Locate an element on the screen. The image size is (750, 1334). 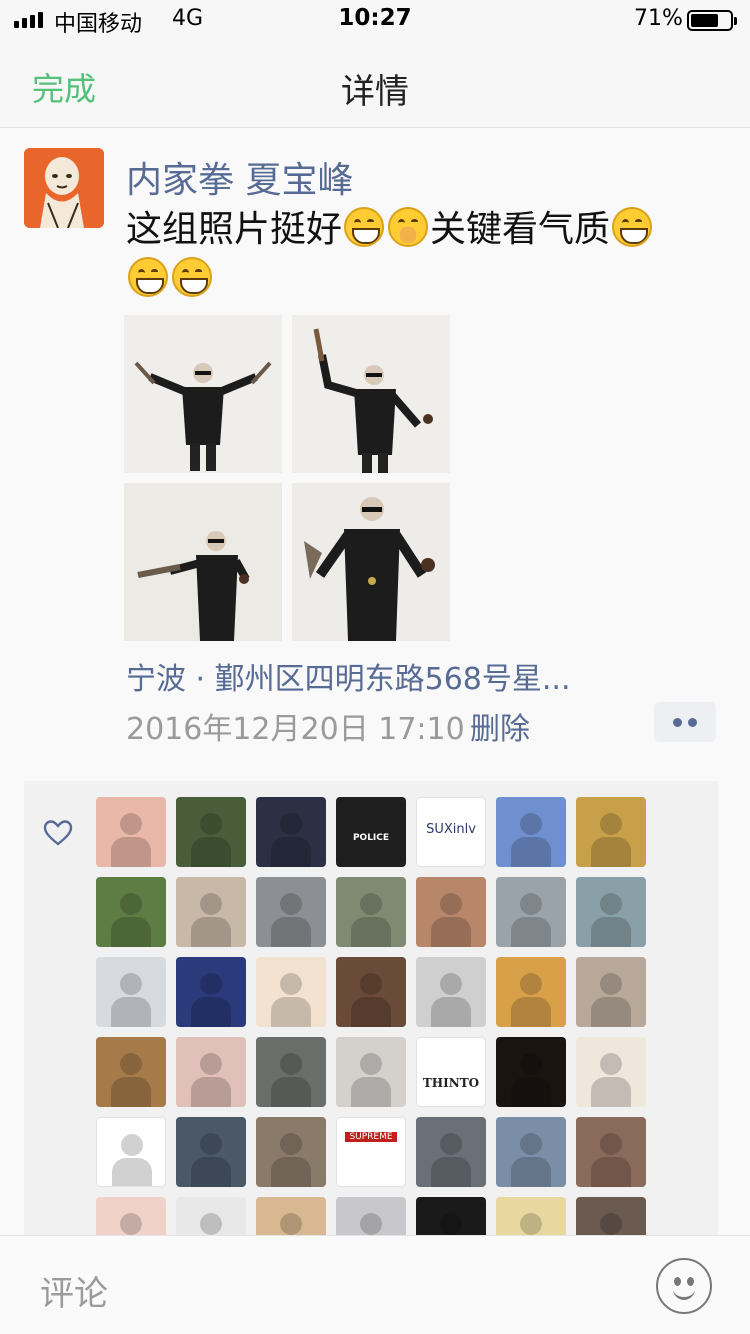
page-title: 详情 is located at coordinates (375, 92).